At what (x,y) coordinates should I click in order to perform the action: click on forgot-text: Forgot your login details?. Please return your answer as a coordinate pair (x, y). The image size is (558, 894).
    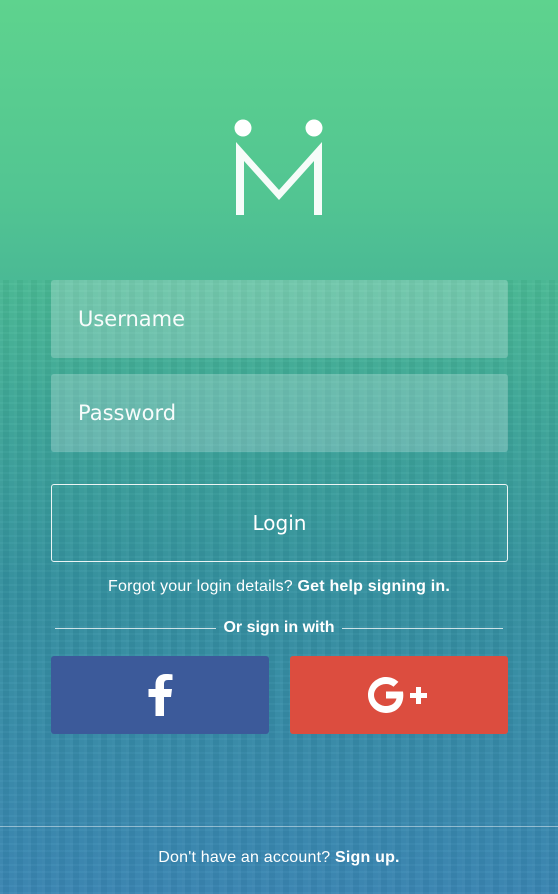
    Looking at the image, I should click on (200, 586).